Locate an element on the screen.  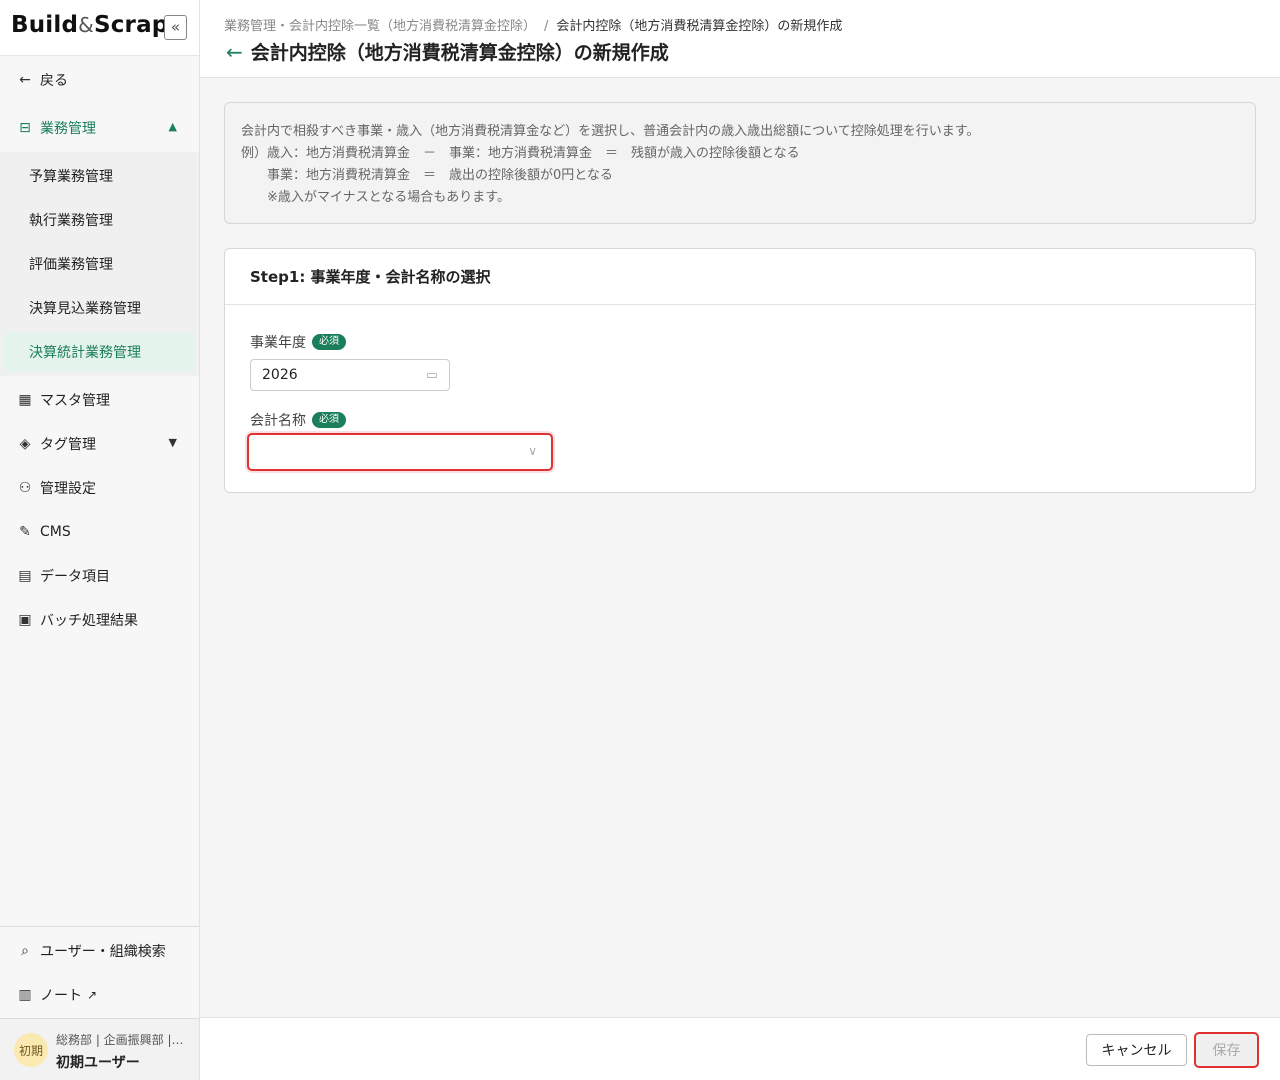
logo: Build&Scrap is located at coordinates (90, 25).